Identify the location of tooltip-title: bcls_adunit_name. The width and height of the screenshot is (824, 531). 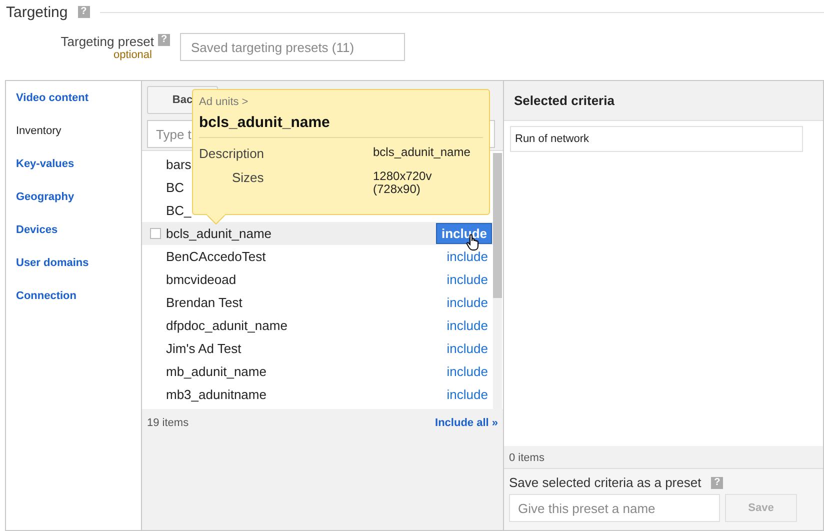
(265, 122).